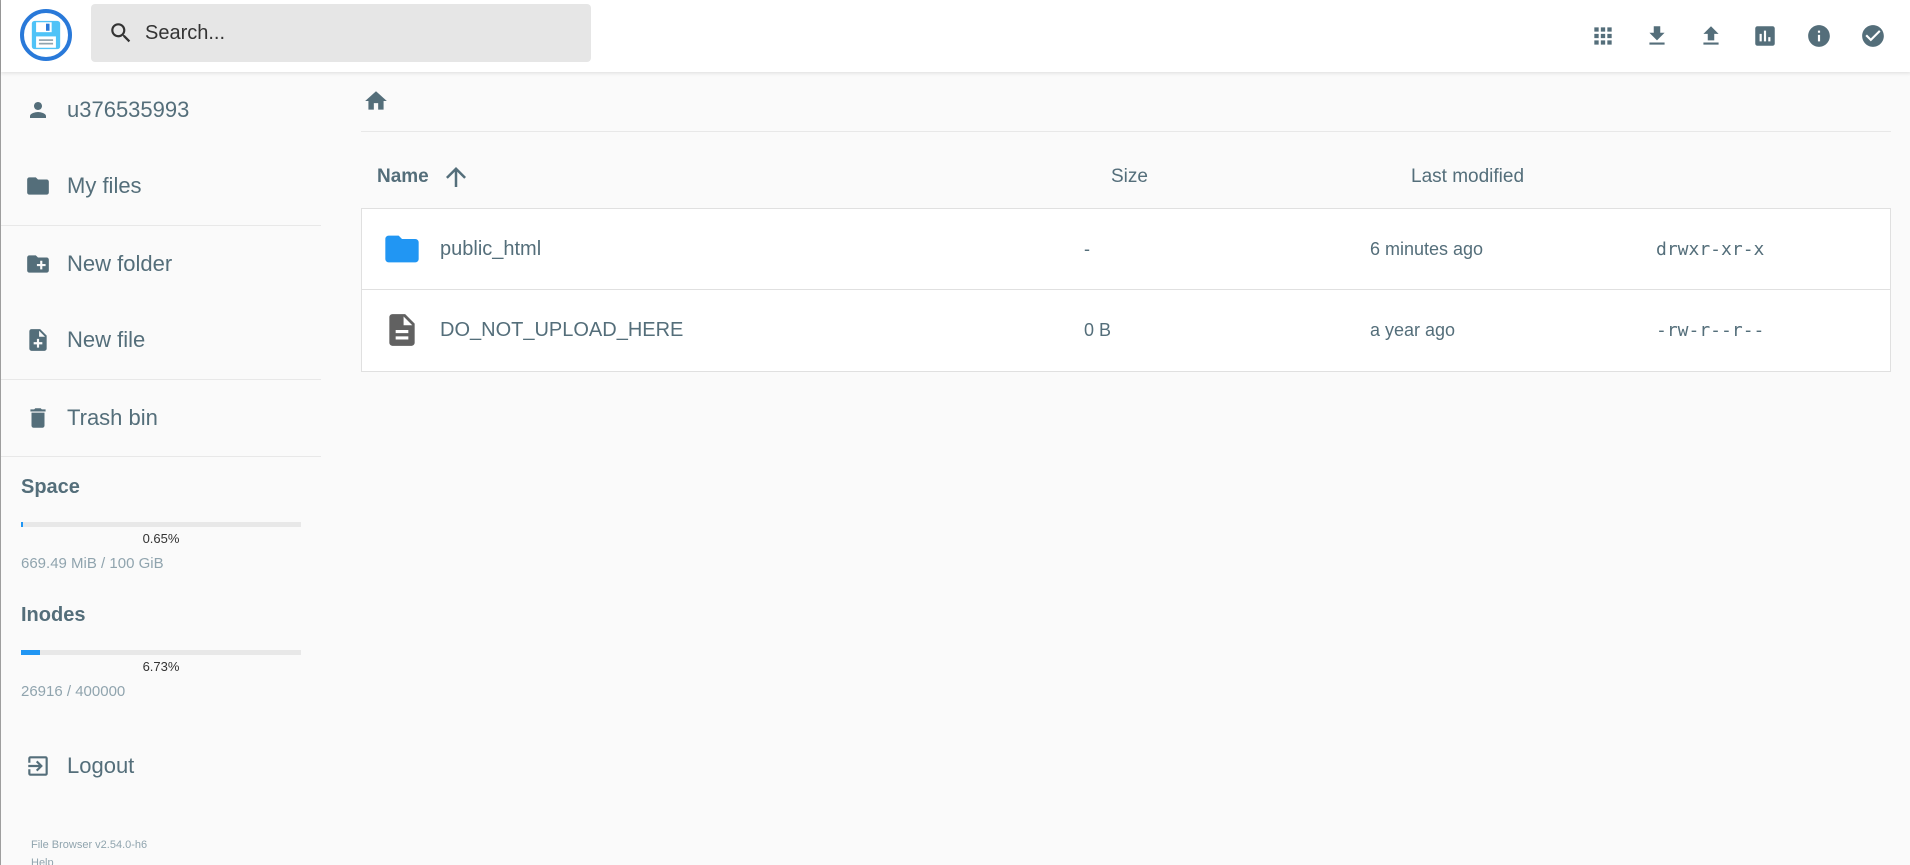  I want to click on divider, so click(161, 456).